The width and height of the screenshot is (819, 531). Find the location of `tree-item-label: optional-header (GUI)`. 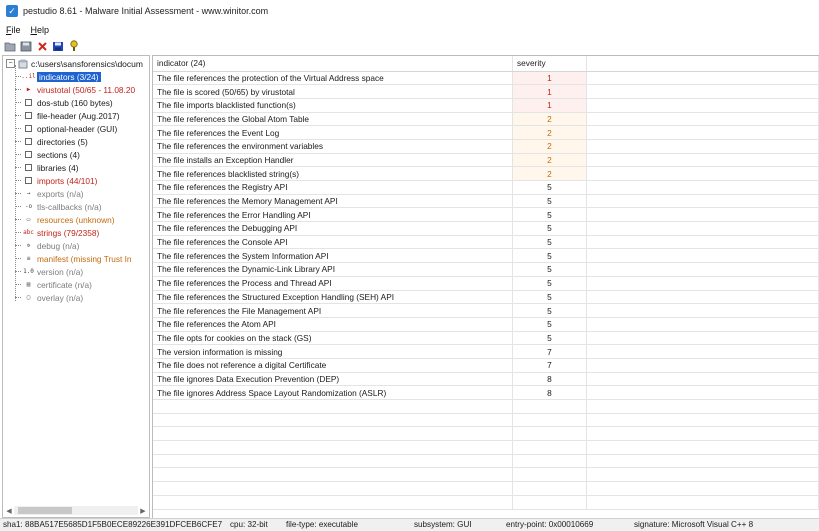

tree-item-label: optional-header (GUI) is located at coordinates (77, 128).